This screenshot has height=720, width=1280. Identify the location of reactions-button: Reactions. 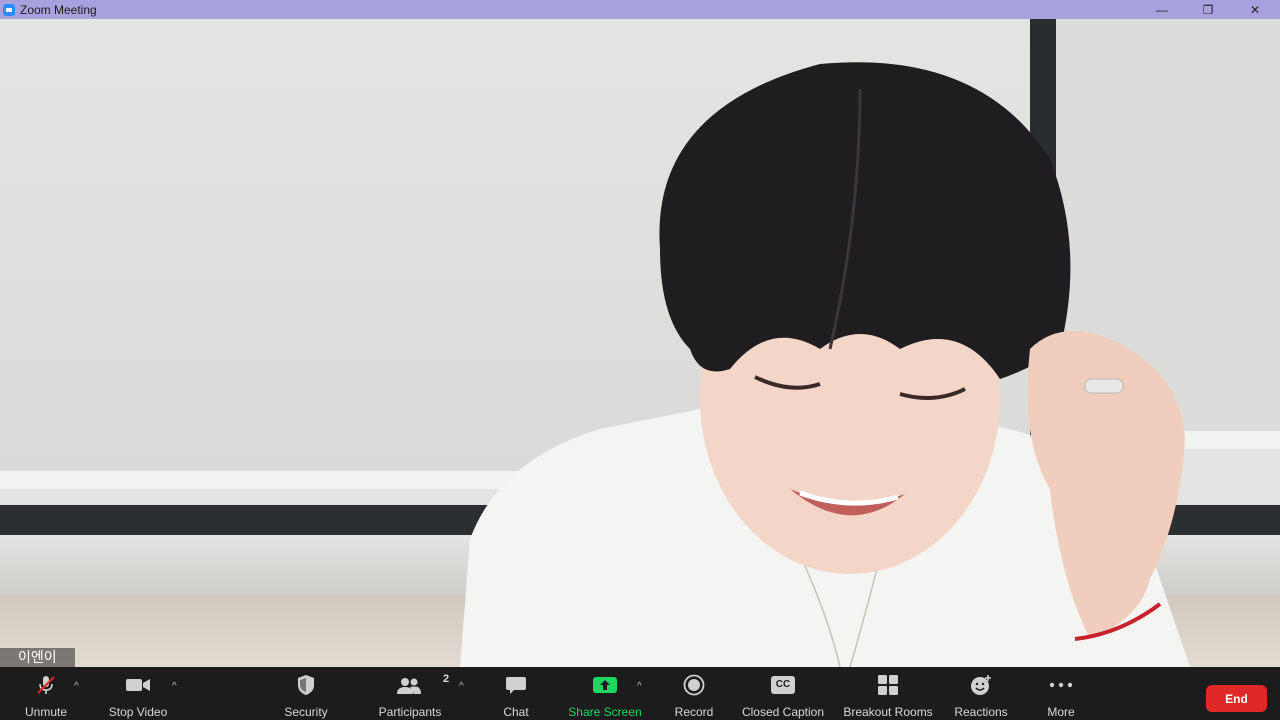
(981, 693).